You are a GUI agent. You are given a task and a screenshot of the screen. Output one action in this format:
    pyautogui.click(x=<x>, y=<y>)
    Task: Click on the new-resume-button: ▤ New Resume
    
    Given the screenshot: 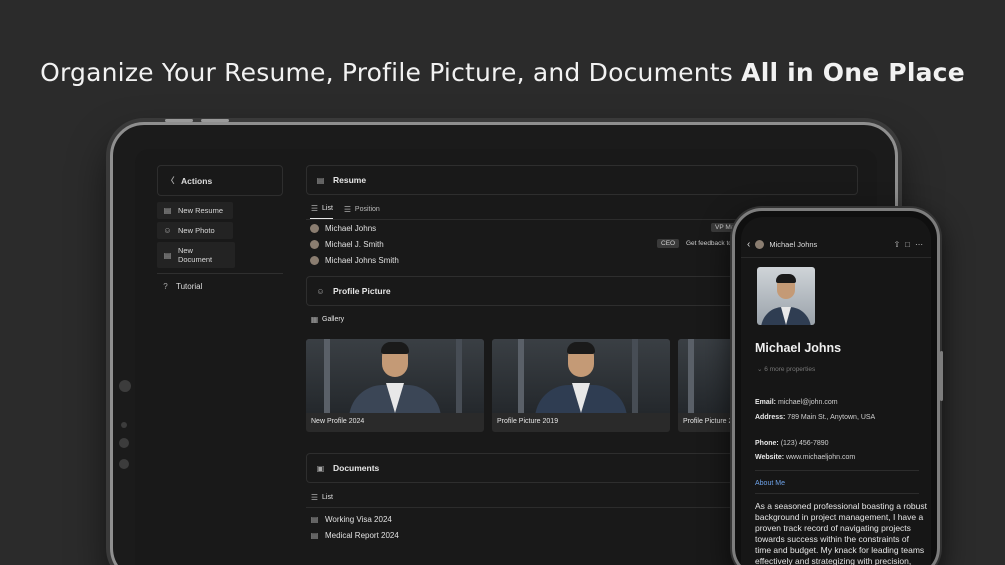 What is the action you would take?
    pyautogui.click(x=195, y=210)
    